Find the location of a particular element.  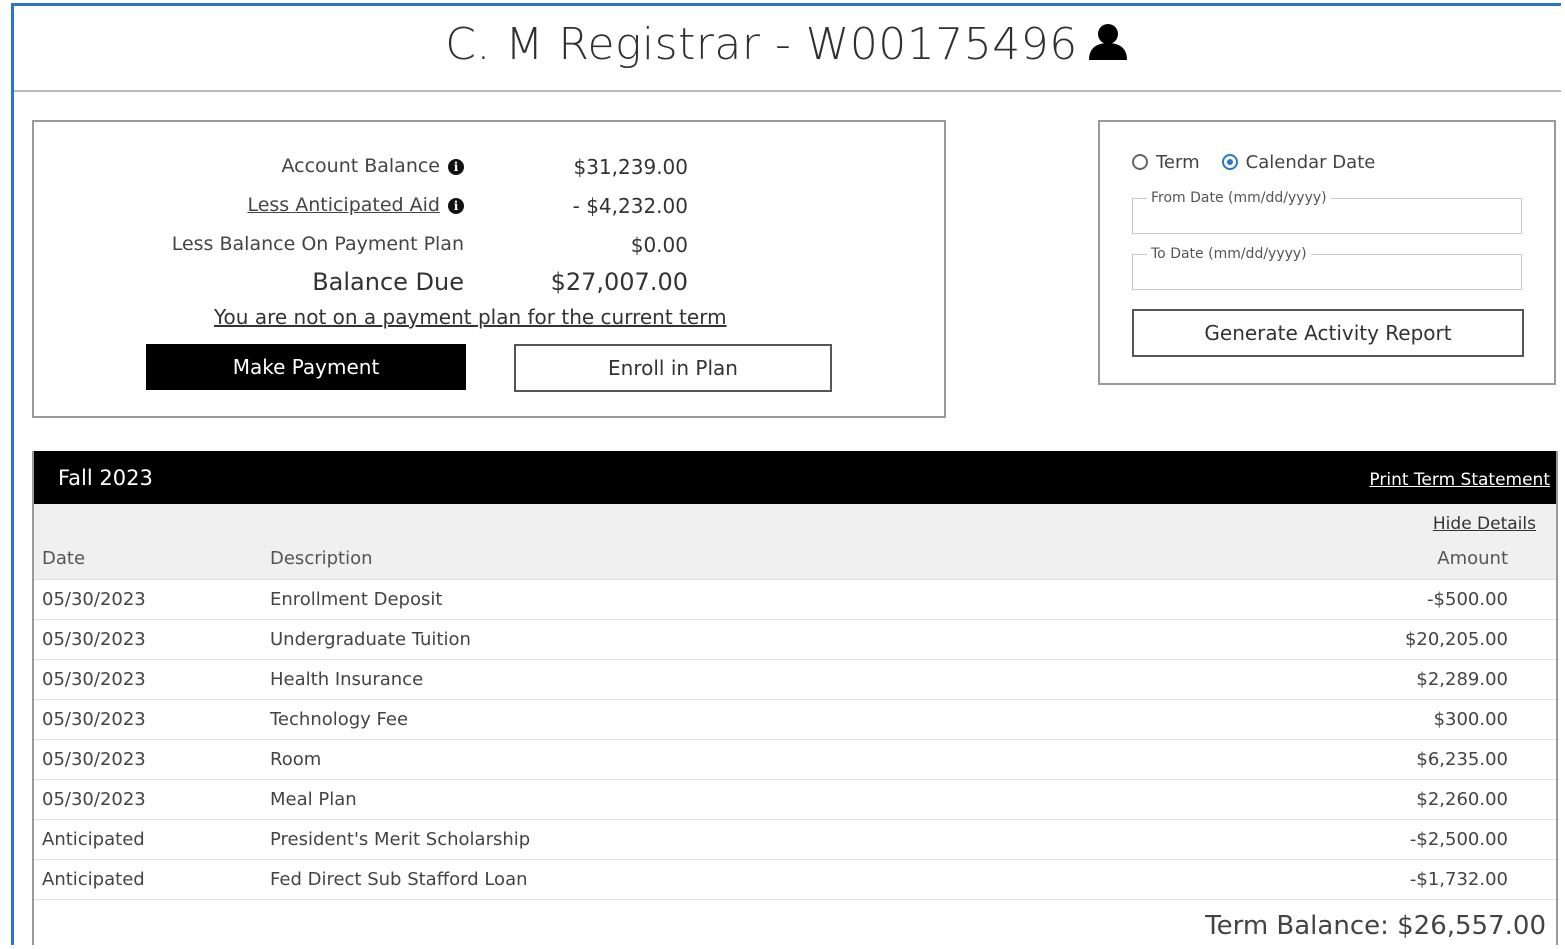

table-row: 05/30/2023 Technology Fee $300.00 is located at coordinates (795, 720).